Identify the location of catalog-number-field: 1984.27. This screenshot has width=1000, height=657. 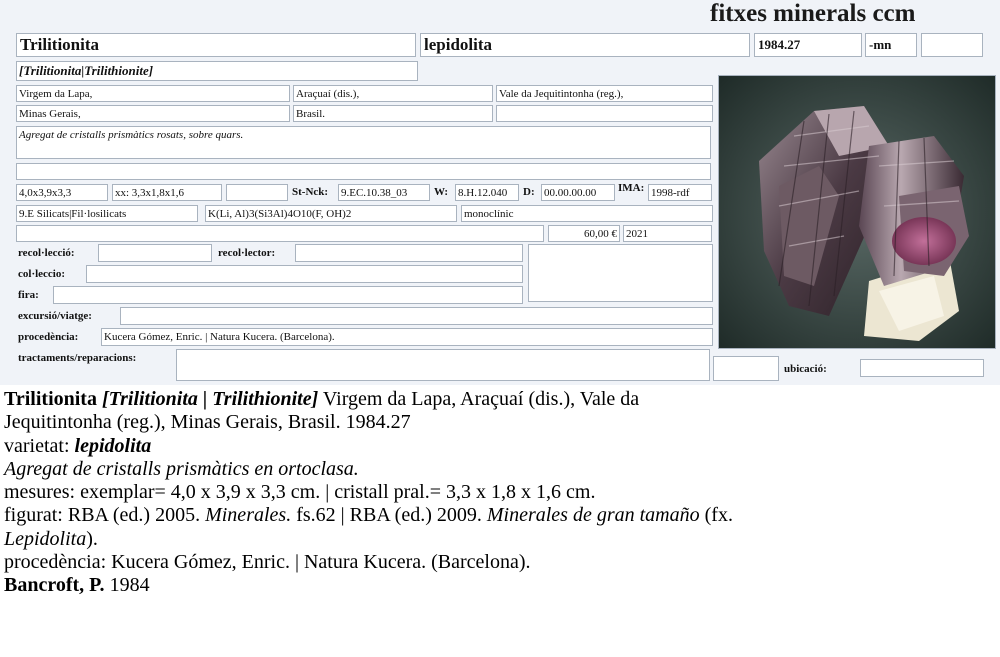
(808, 45).